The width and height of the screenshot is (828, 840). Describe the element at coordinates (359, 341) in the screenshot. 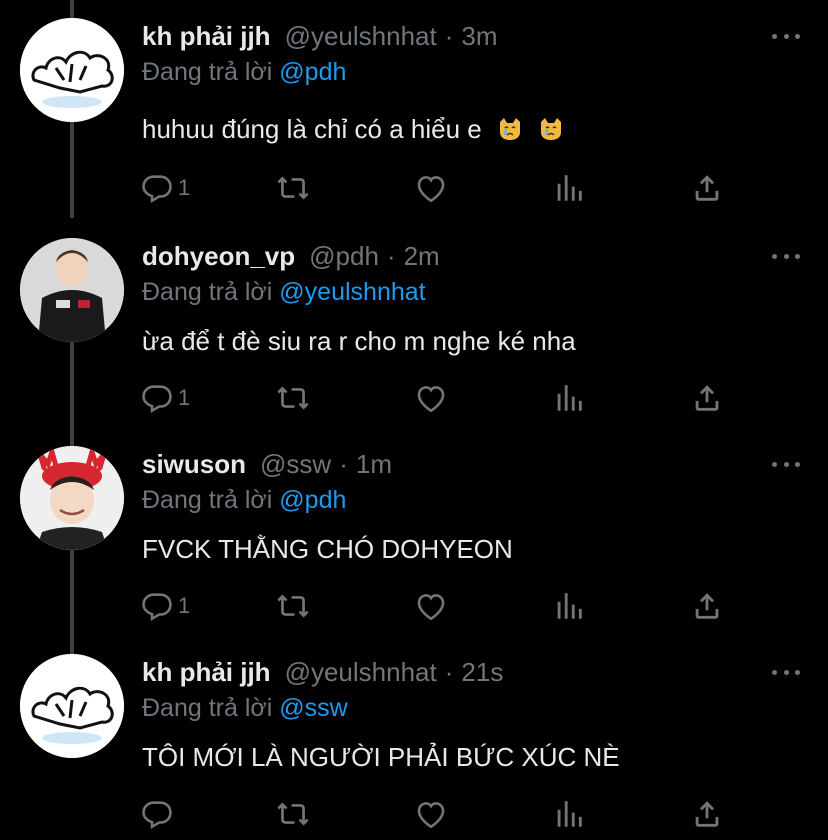

I see `tweet-text: ừa để t đè siu ra r cho m nghe ké nha` at that location.